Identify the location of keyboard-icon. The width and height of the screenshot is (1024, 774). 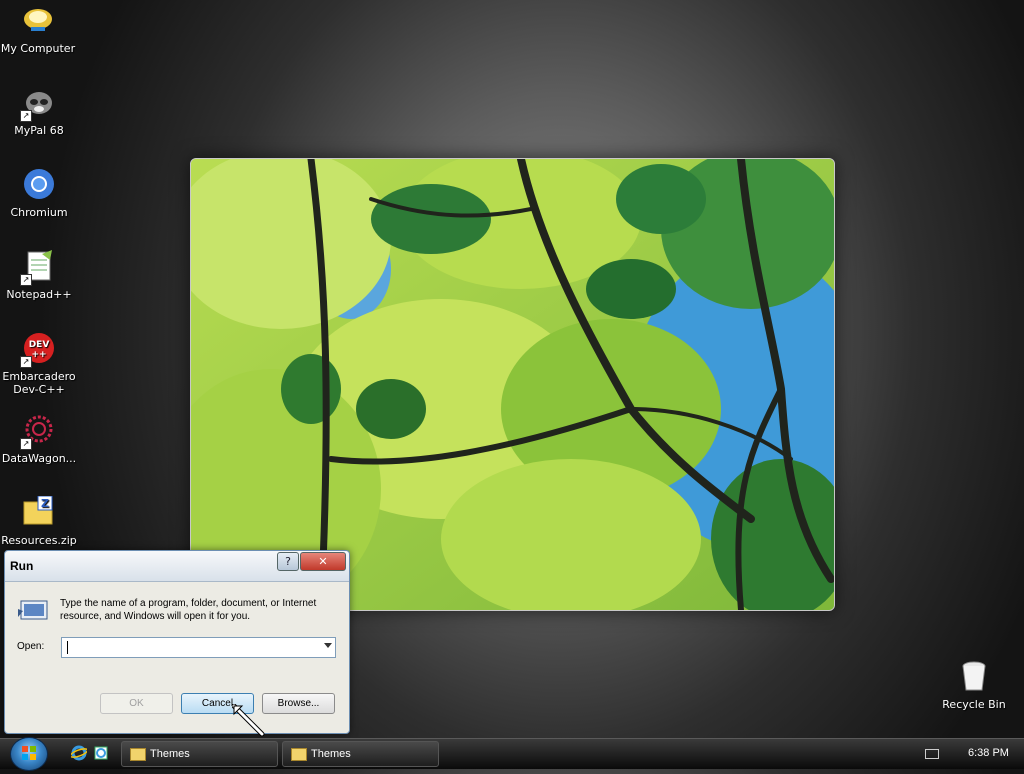
(932, 754).